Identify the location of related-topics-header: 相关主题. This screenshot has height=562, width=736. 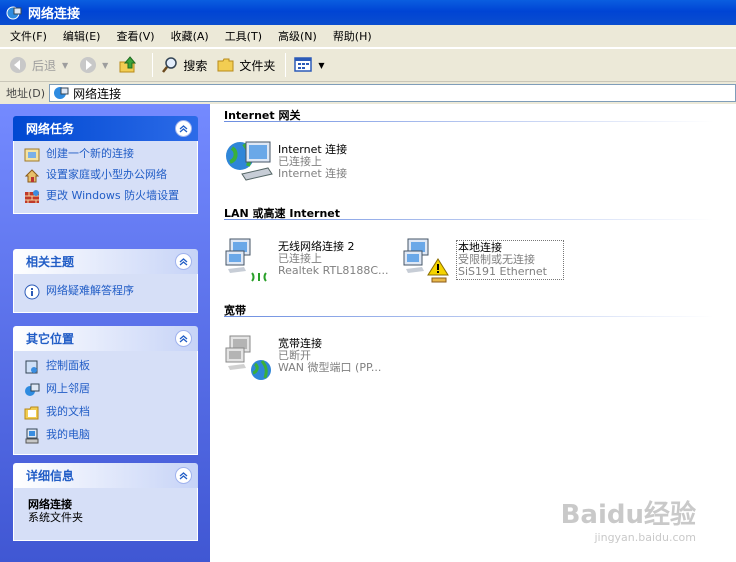
(105, 261).